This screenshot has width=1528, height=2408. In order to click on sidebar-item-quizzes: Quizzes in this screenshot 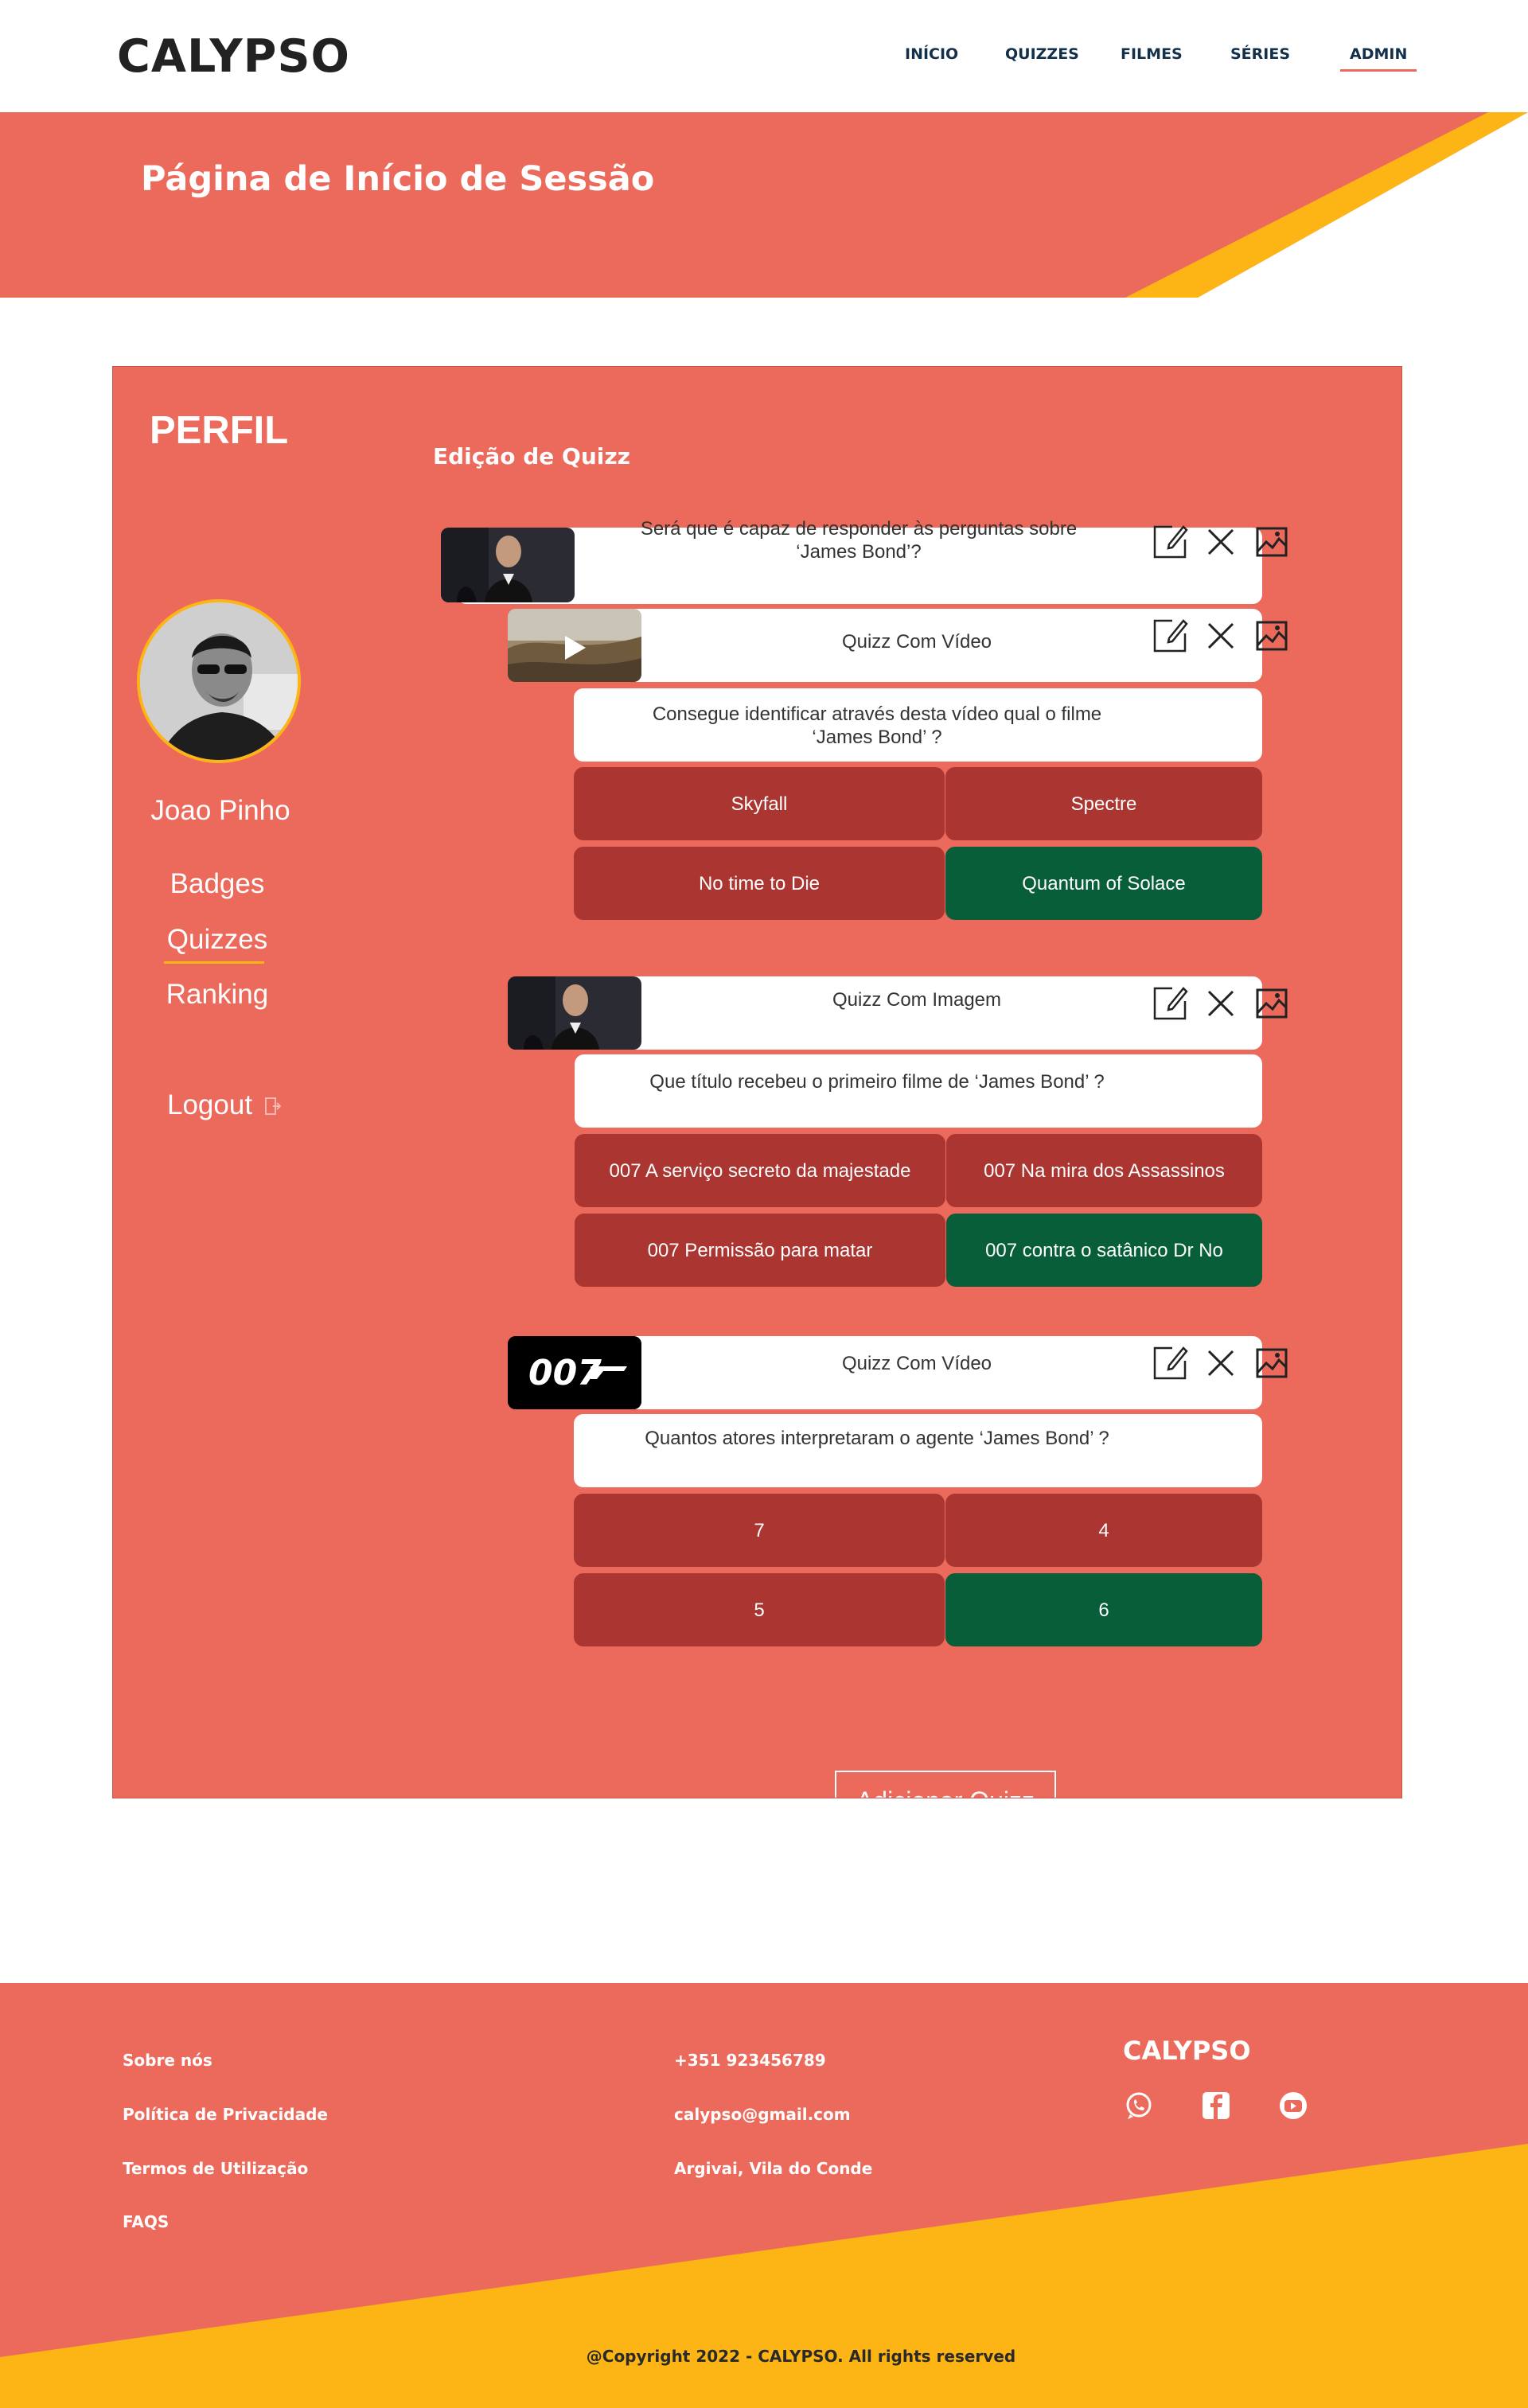, I will do `click(217, 940)`.